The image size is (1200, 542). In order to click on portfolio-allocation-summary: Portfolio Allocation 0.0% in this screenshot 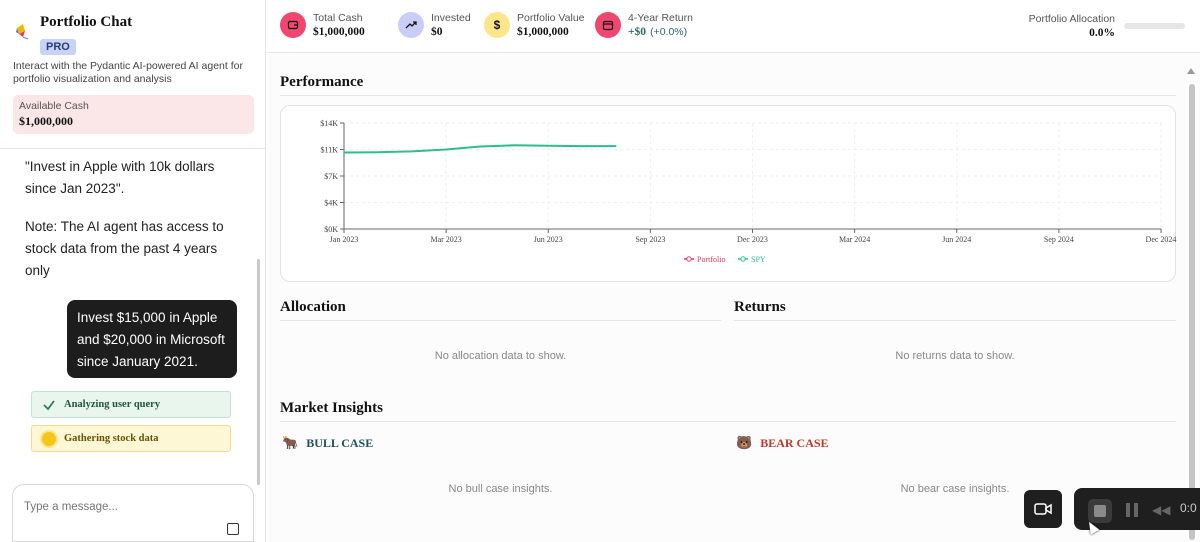, I will do `click(1072, 26)`.